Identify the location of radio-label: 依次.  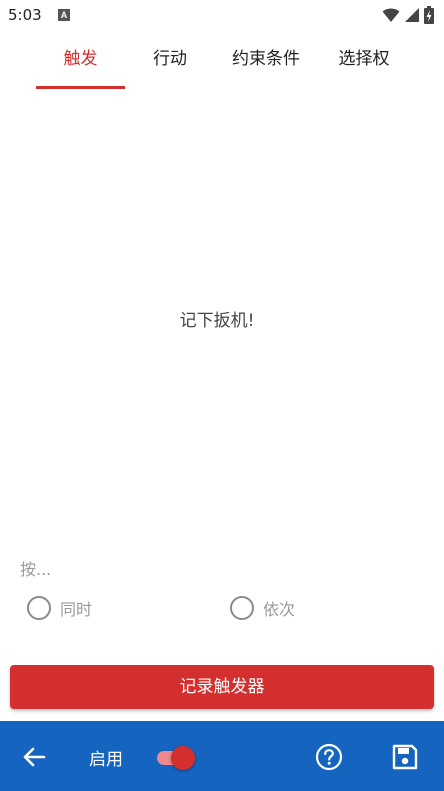
(279, 609).